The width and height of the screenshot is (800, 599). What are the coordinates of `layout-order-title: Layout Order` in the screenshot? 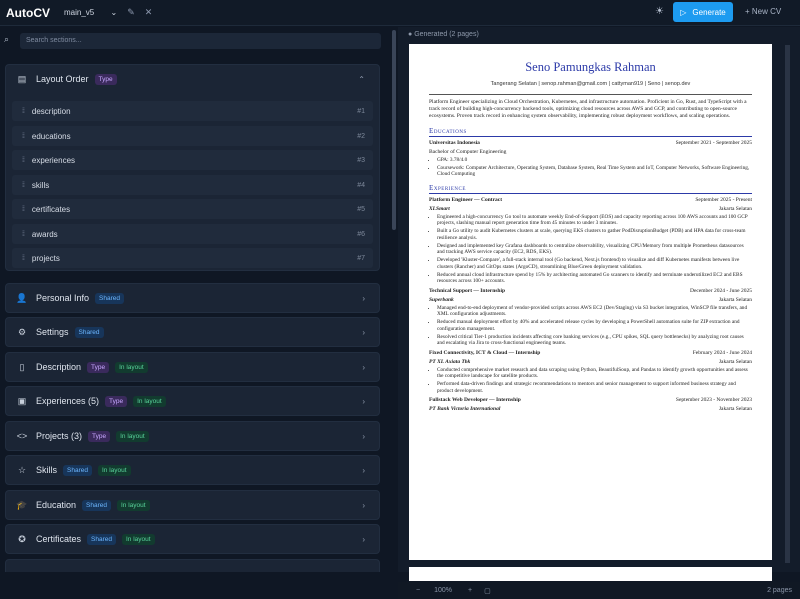 It's located at (62, 79).